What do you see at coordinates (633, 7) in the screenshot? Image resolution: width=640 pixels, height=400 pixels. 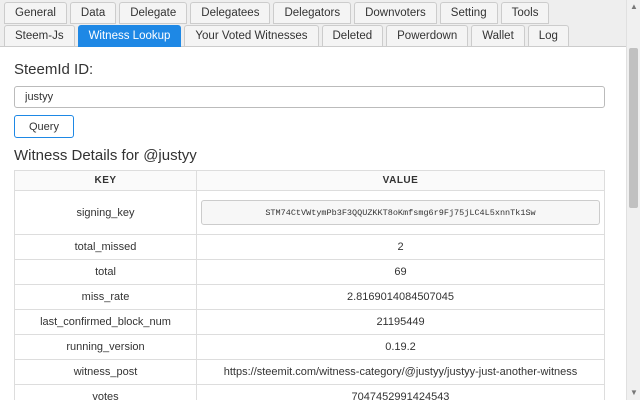 I see `scroll-up-icon: ▲` at bounding box center [633, 7].